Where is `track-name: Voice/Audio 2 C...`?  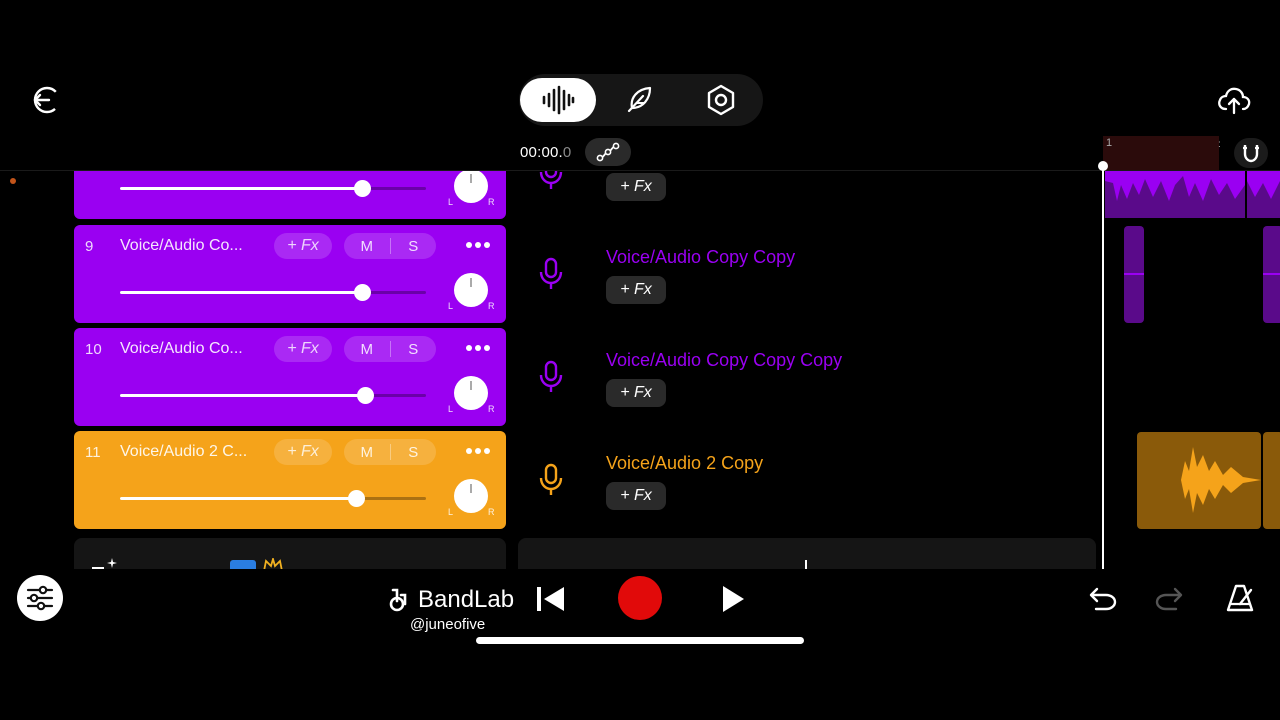 track-name: Voice/Audio 2 C... is located at coordinates (192, 452).